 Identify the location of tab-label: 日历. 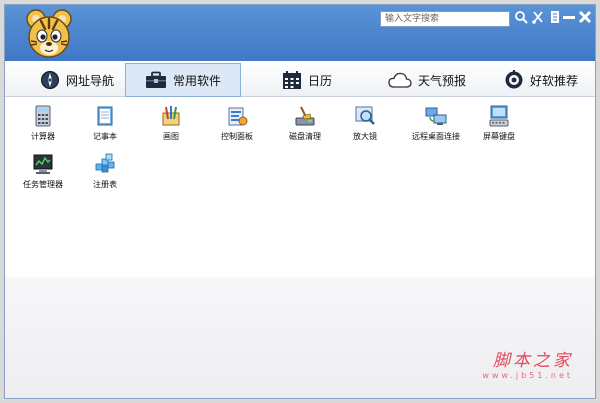
(319, 80).